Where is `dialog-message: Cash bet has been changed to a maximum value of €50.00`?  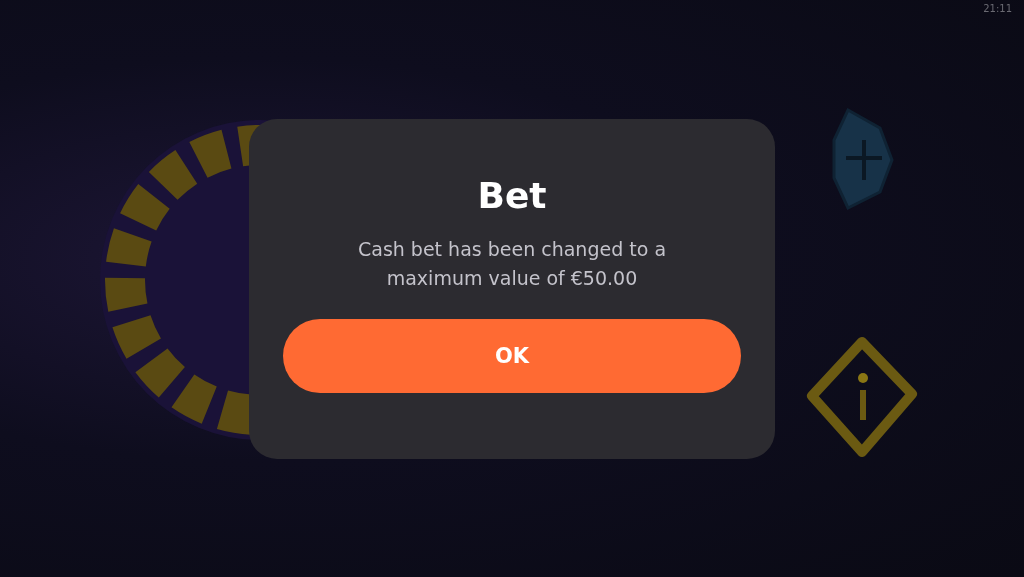 dialog-message: Cash bet has been changed to a maximum value of €50.00 is located at coordinates (512, 264).